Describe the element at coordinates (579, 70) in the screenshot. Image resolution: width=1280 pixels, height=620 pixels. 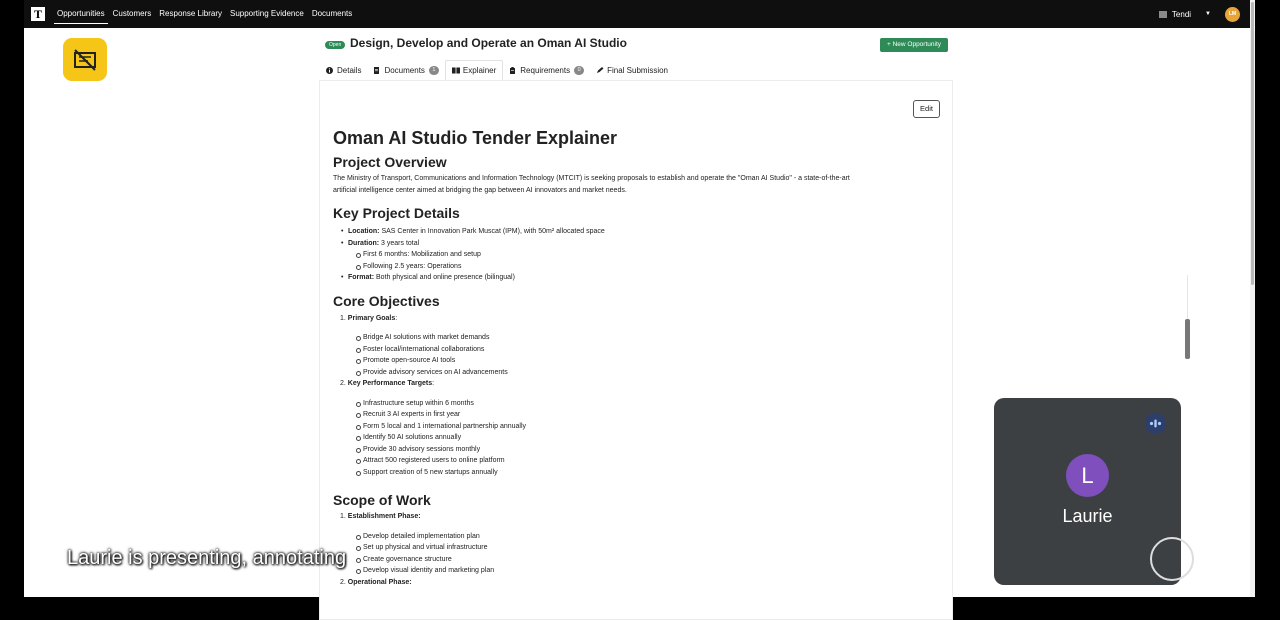
I see `tab-count-badge: 0` at that location.